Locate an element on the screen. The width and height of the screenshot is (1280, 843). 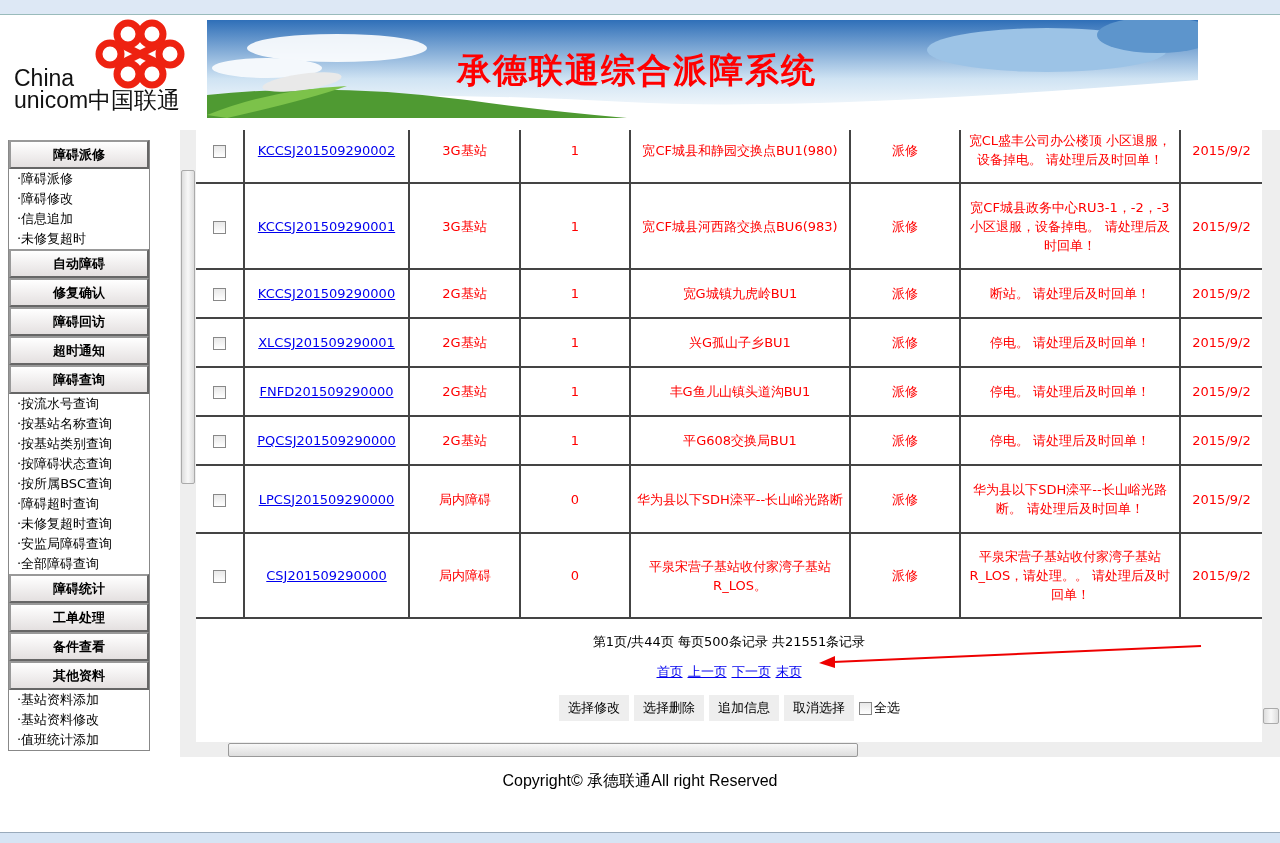
page-summary: 第1页/共44页 每页500条记录 共21551条记录 is located at coordinates (729, 642).